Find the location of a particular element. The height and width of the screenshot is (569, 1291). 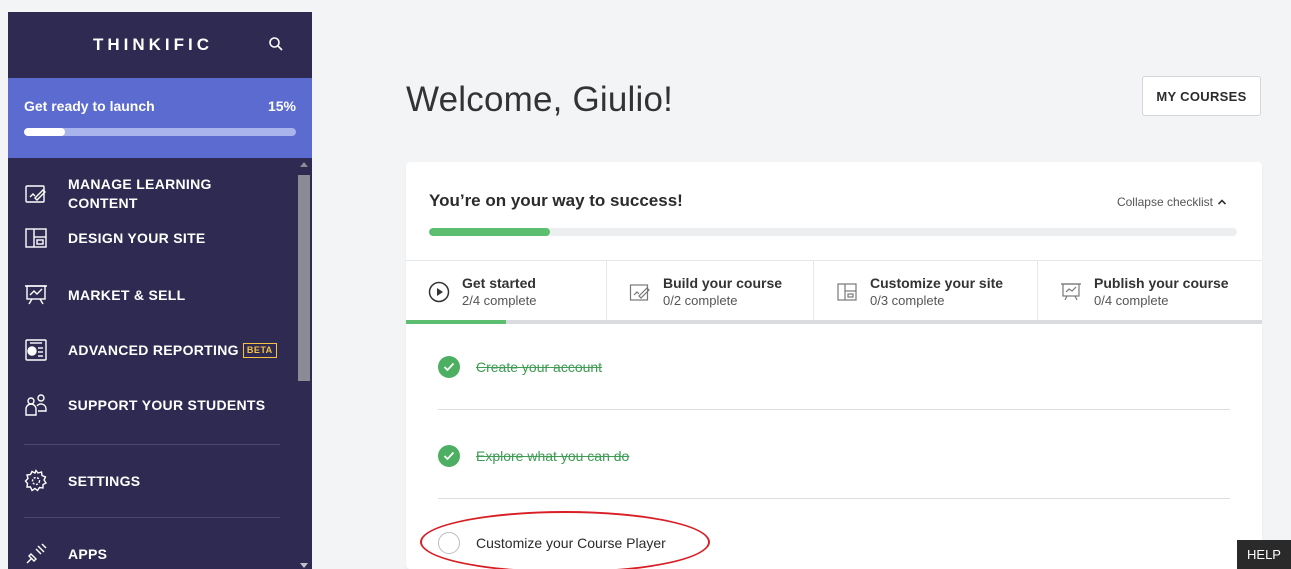

tab-title: Customize your site is located at coordinates (937, 283).